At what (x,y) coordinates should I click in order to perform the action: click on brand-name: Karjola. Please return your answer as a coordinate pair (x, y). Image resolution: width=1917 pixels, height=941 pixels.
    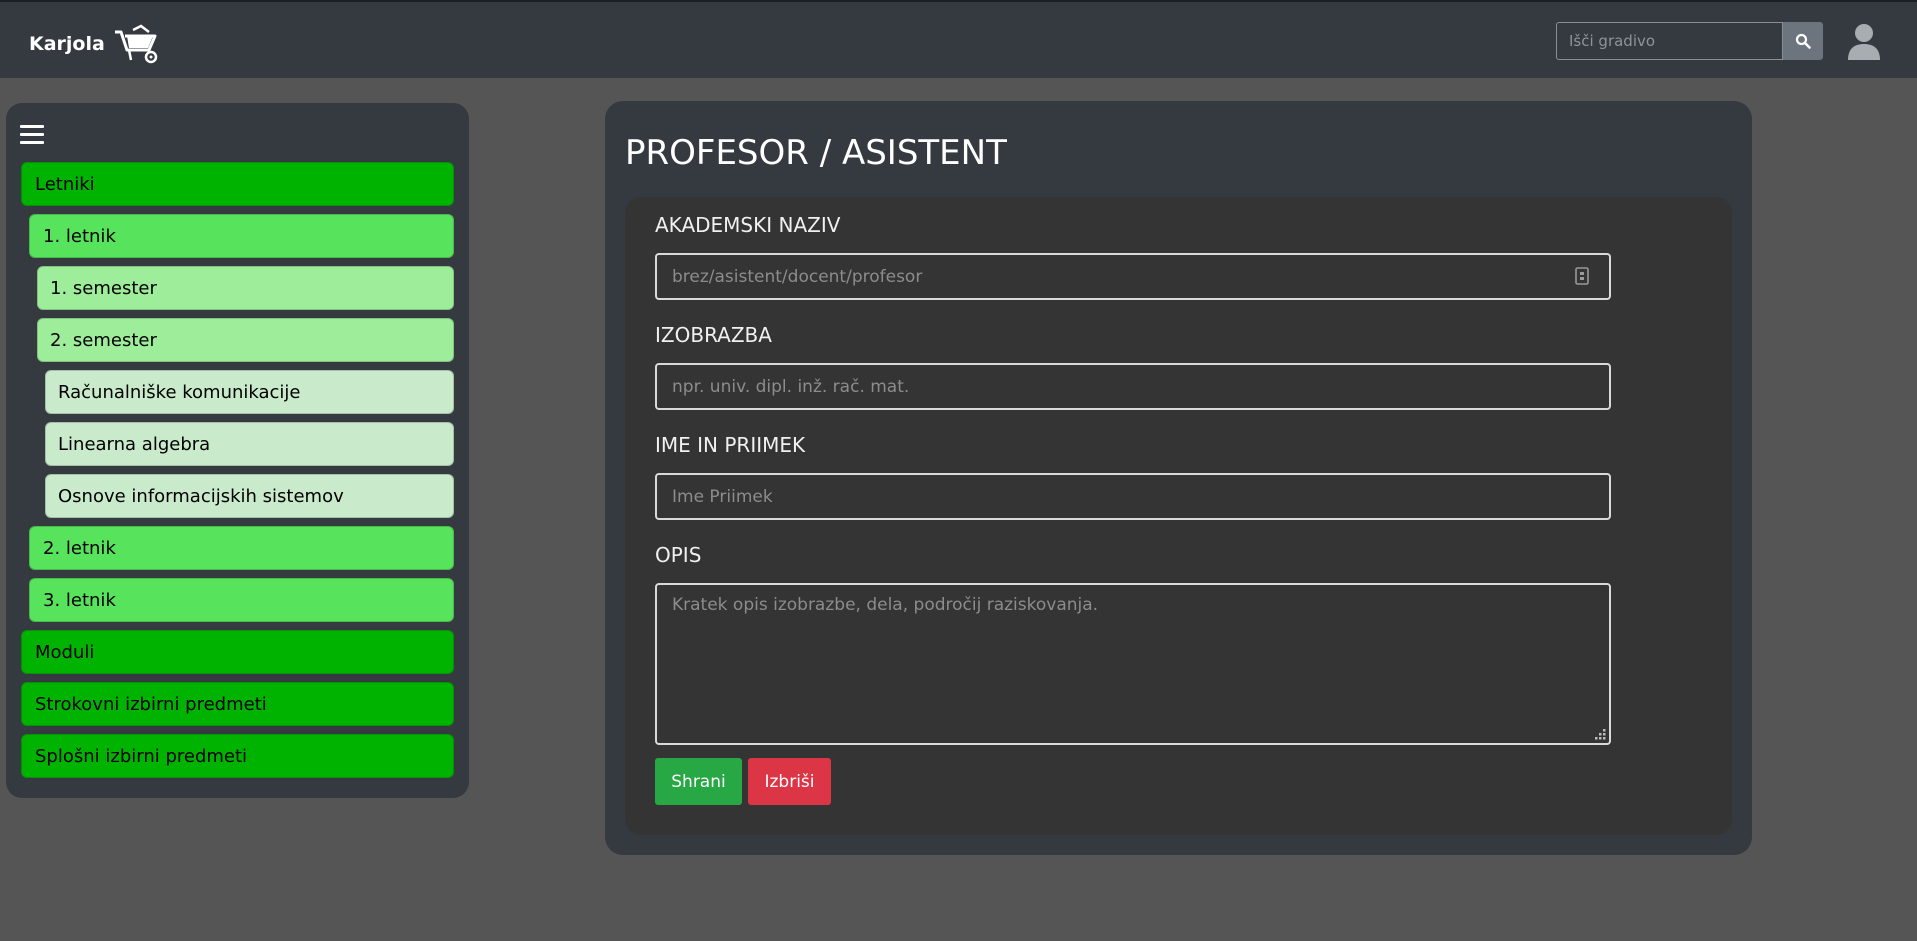
    Looking at the image, I should click on (67, 44).